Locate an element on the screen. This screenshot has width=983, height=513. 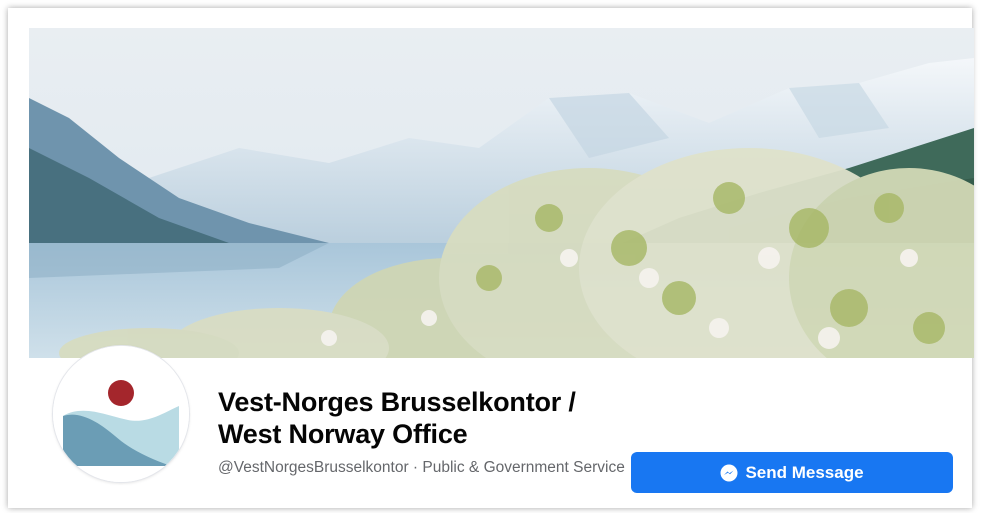
logo-icon is located at coordinates (121, 414).